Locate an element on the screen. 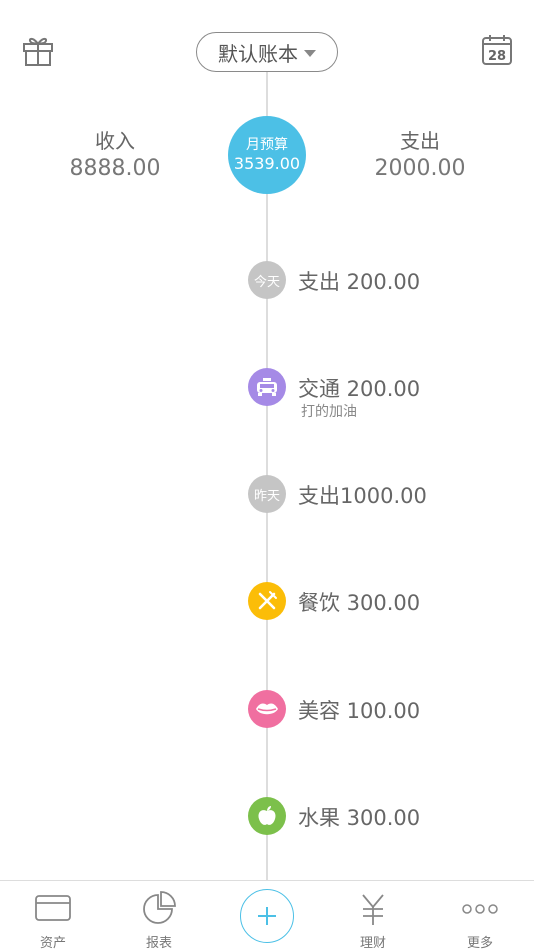 The height and width of the screenshot is (950, 534). yesterday-badge-label: 昨天 is located at coordinates (266, 496).